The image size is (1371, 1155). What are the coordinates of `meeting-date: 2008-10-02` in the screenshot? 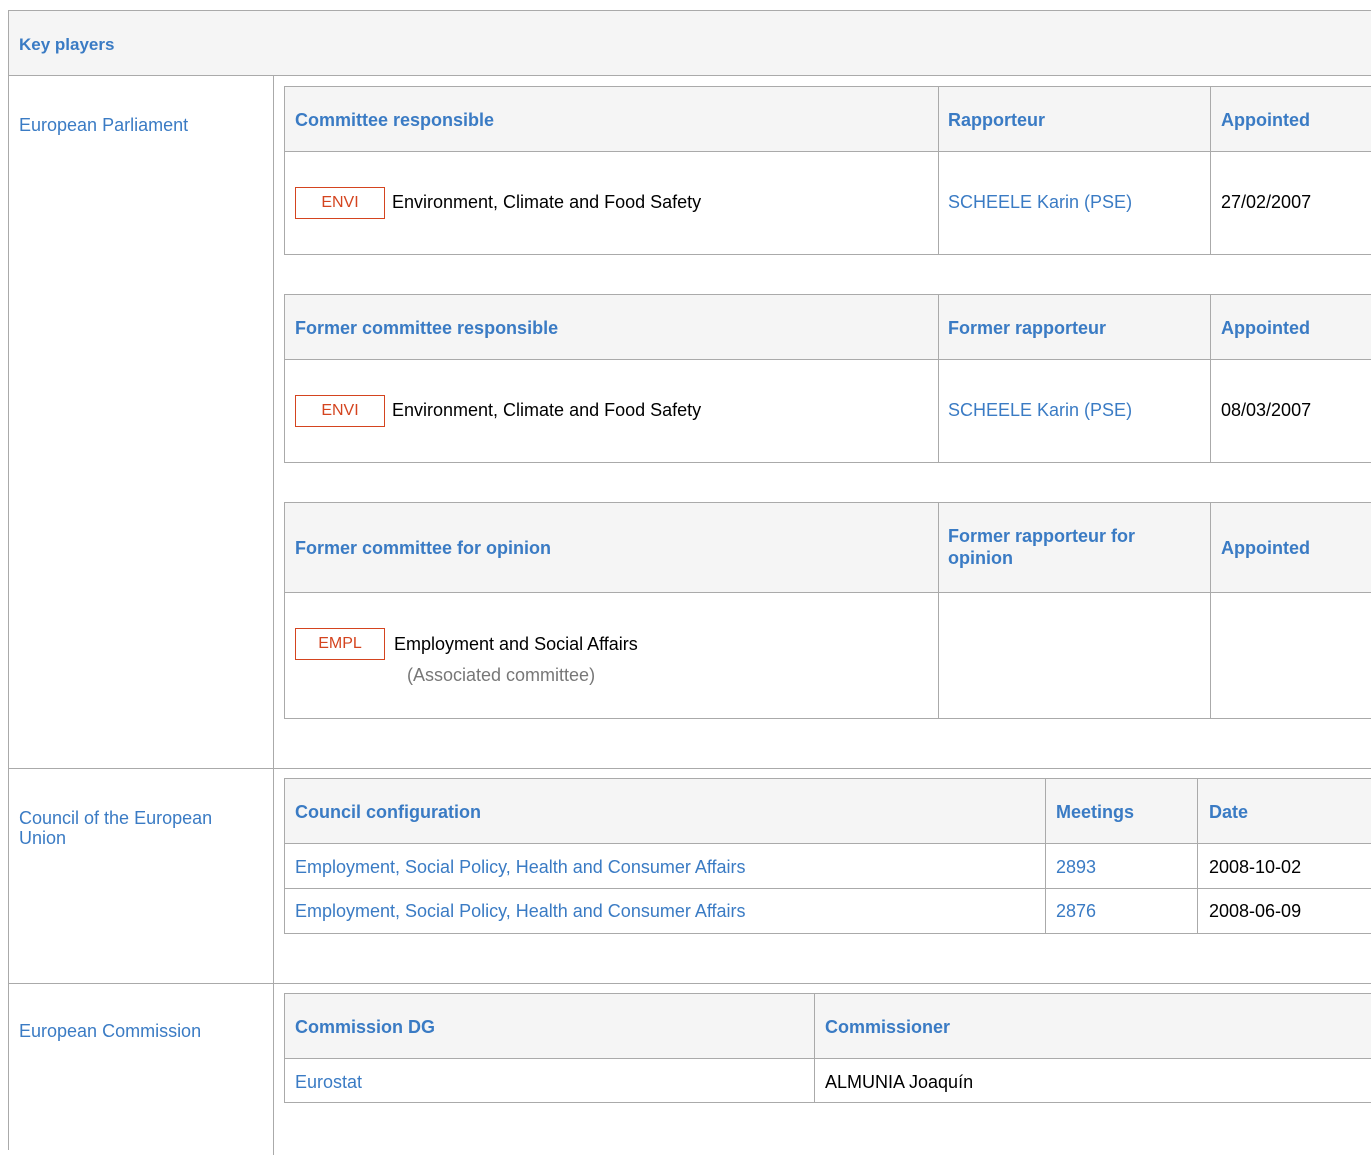 It's located at (1255, 867).